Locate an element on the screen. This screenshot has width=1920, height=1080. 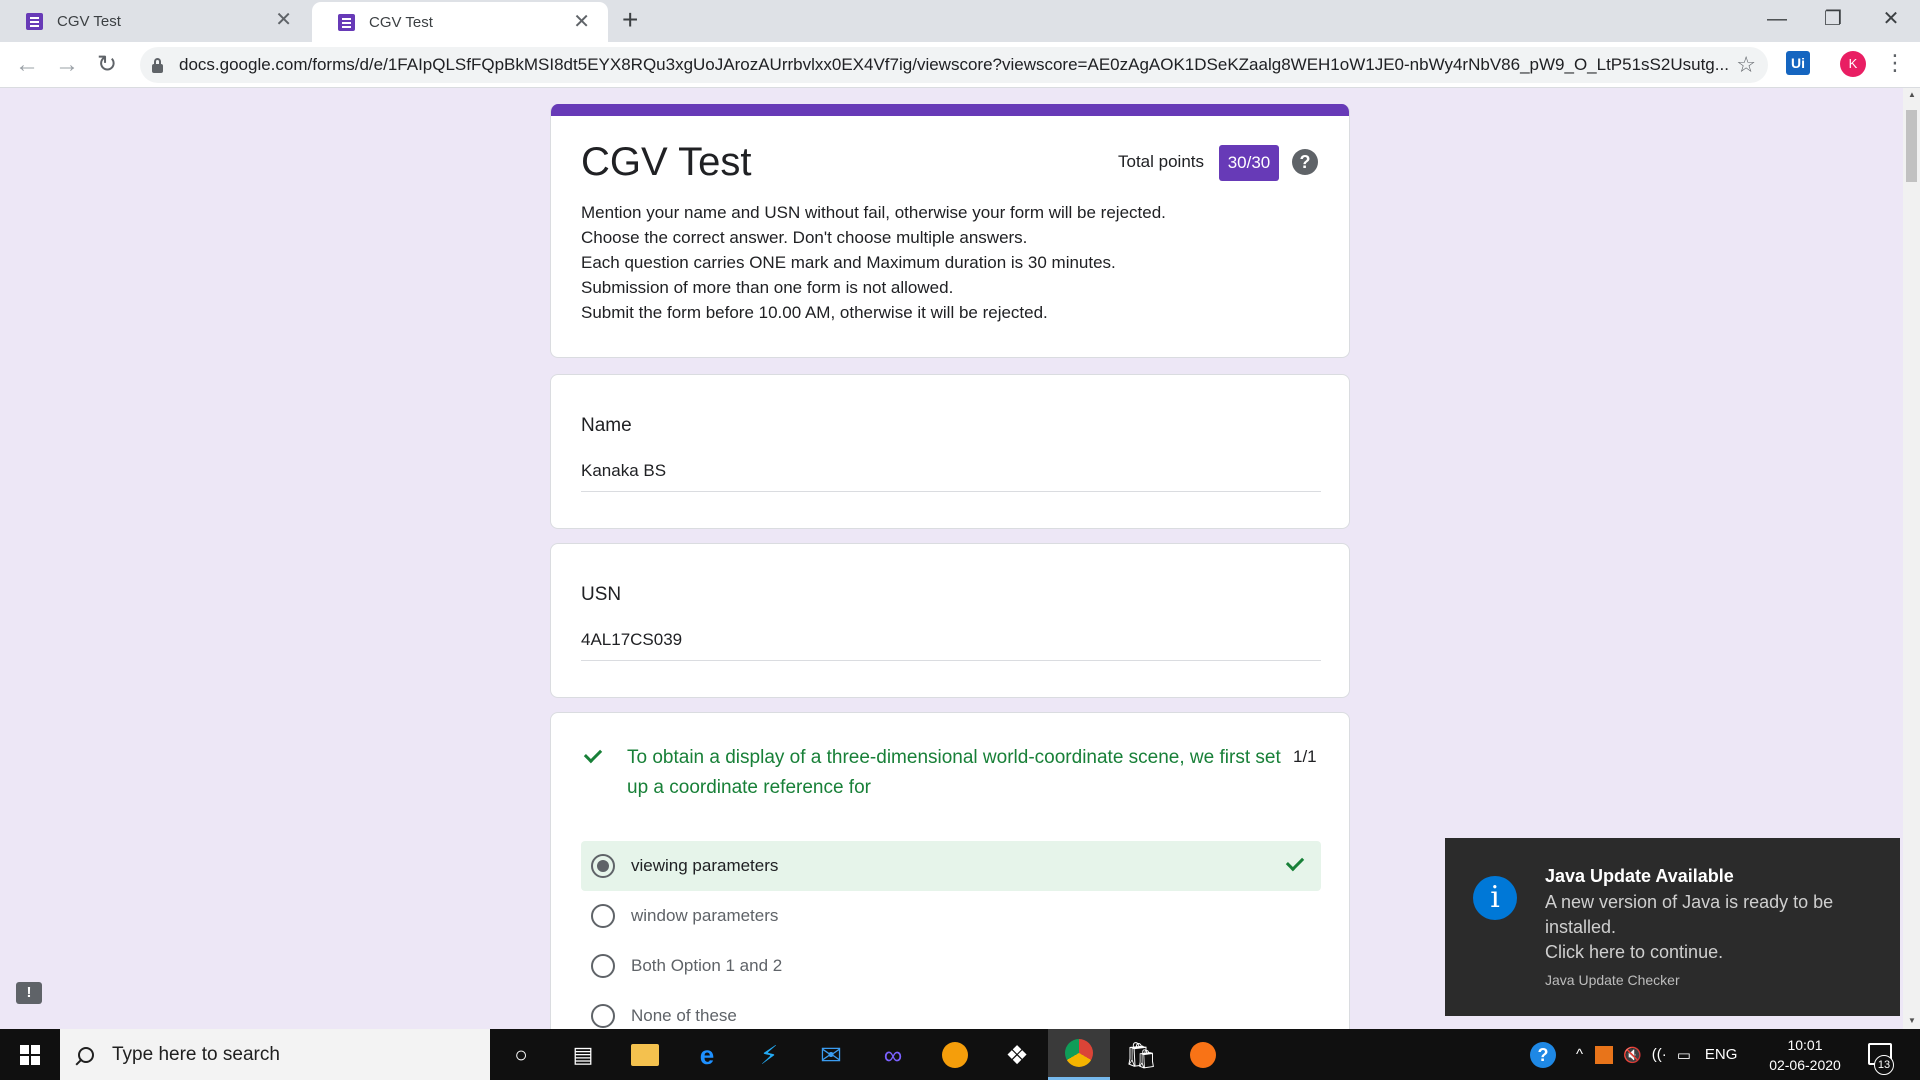
visual-studio-code-icon: ⚡ is located at coordinates (769, 1054).